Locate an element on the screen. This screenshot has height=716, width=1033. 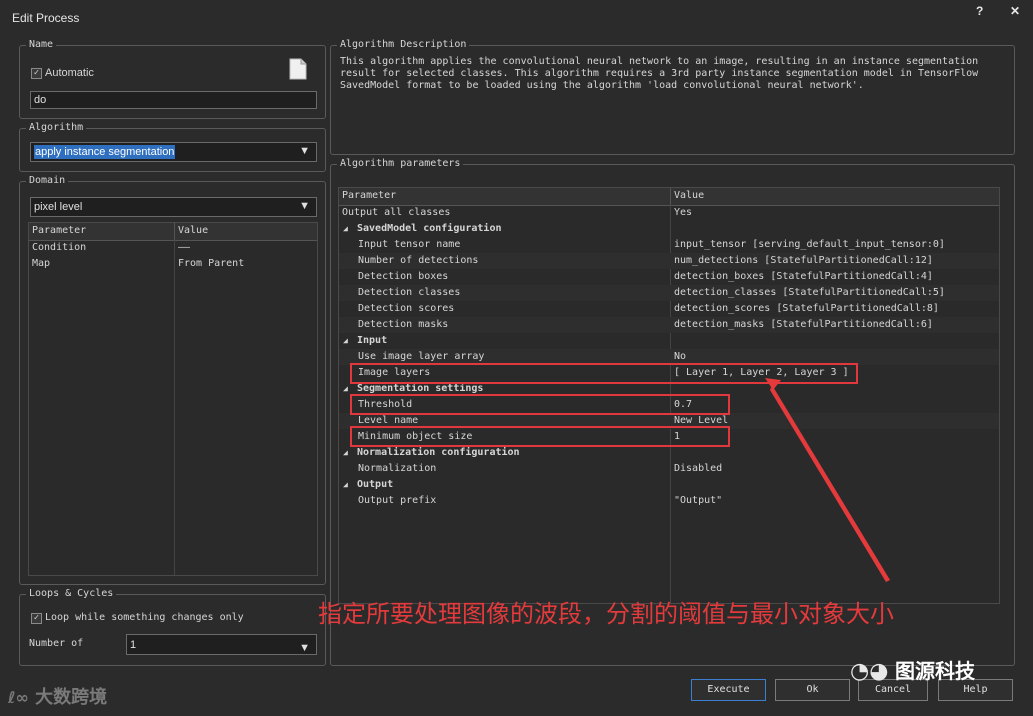
loop-checkbox: ✓ is located at coordinates (36, 618).